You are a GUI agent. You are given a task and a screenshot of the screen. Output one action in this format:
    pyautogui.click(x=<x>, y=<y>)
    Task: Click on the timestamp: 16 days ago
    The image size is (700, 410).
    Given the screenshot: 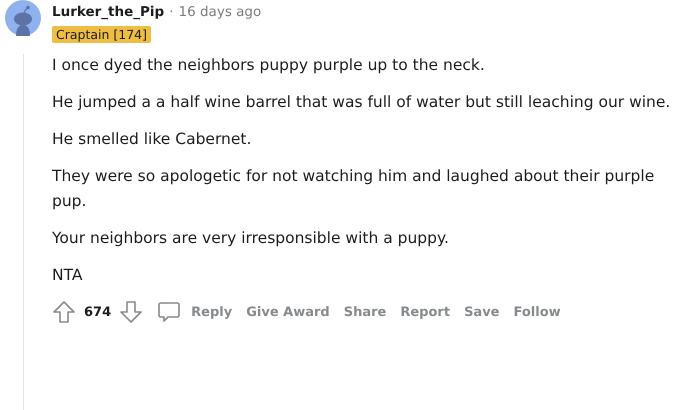 What is the action you would take?
    pyautogui.click(x=220, y=12)
    